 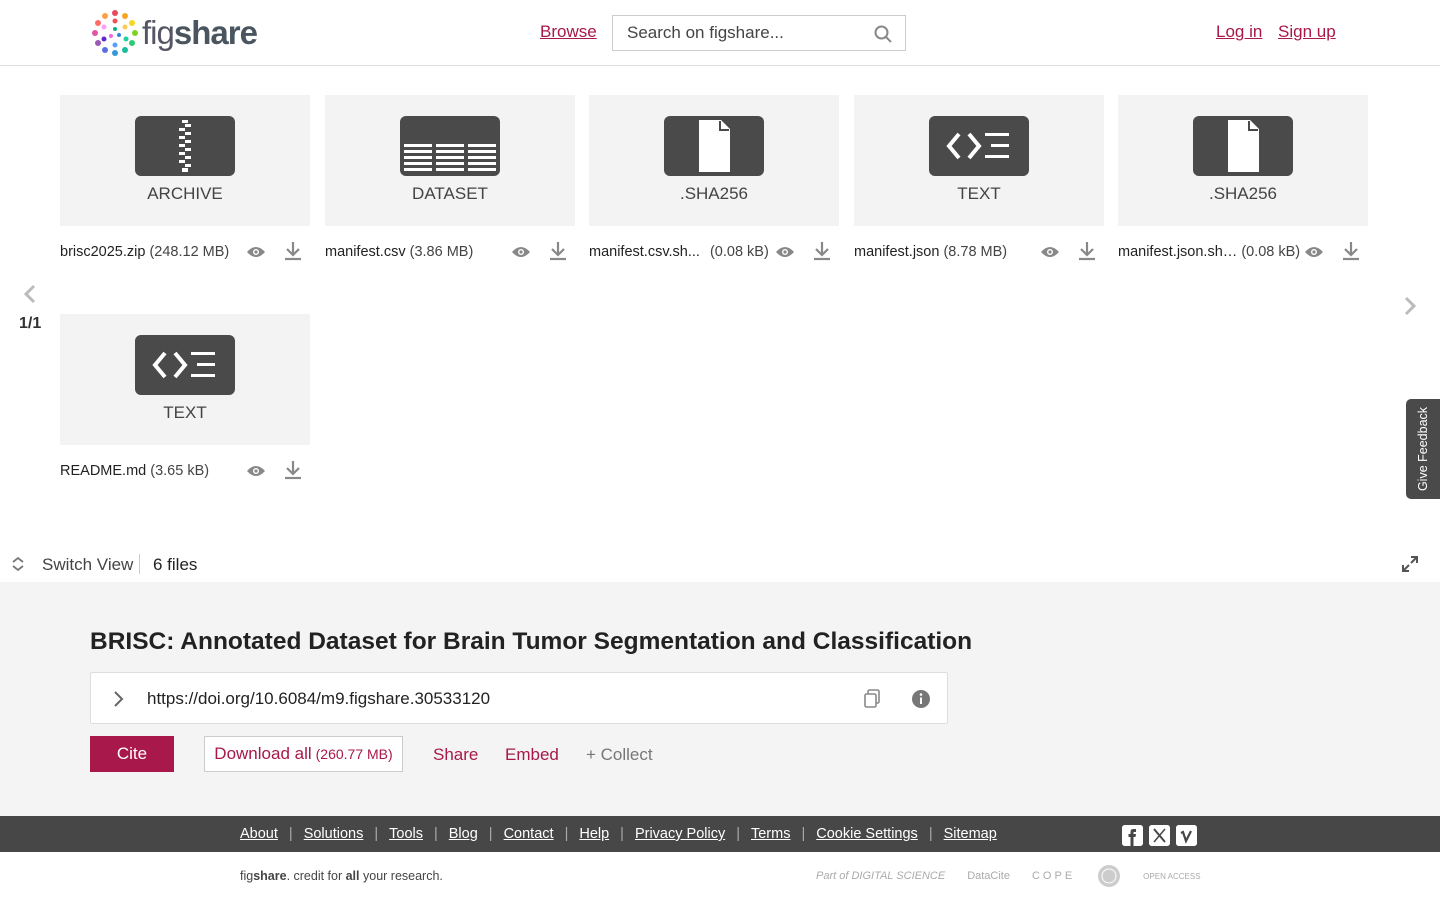 What do you see at coordinates (463, 834) in the screenshot?
I see `footer-link-blog: Blog` at bounding box center [463, 834].